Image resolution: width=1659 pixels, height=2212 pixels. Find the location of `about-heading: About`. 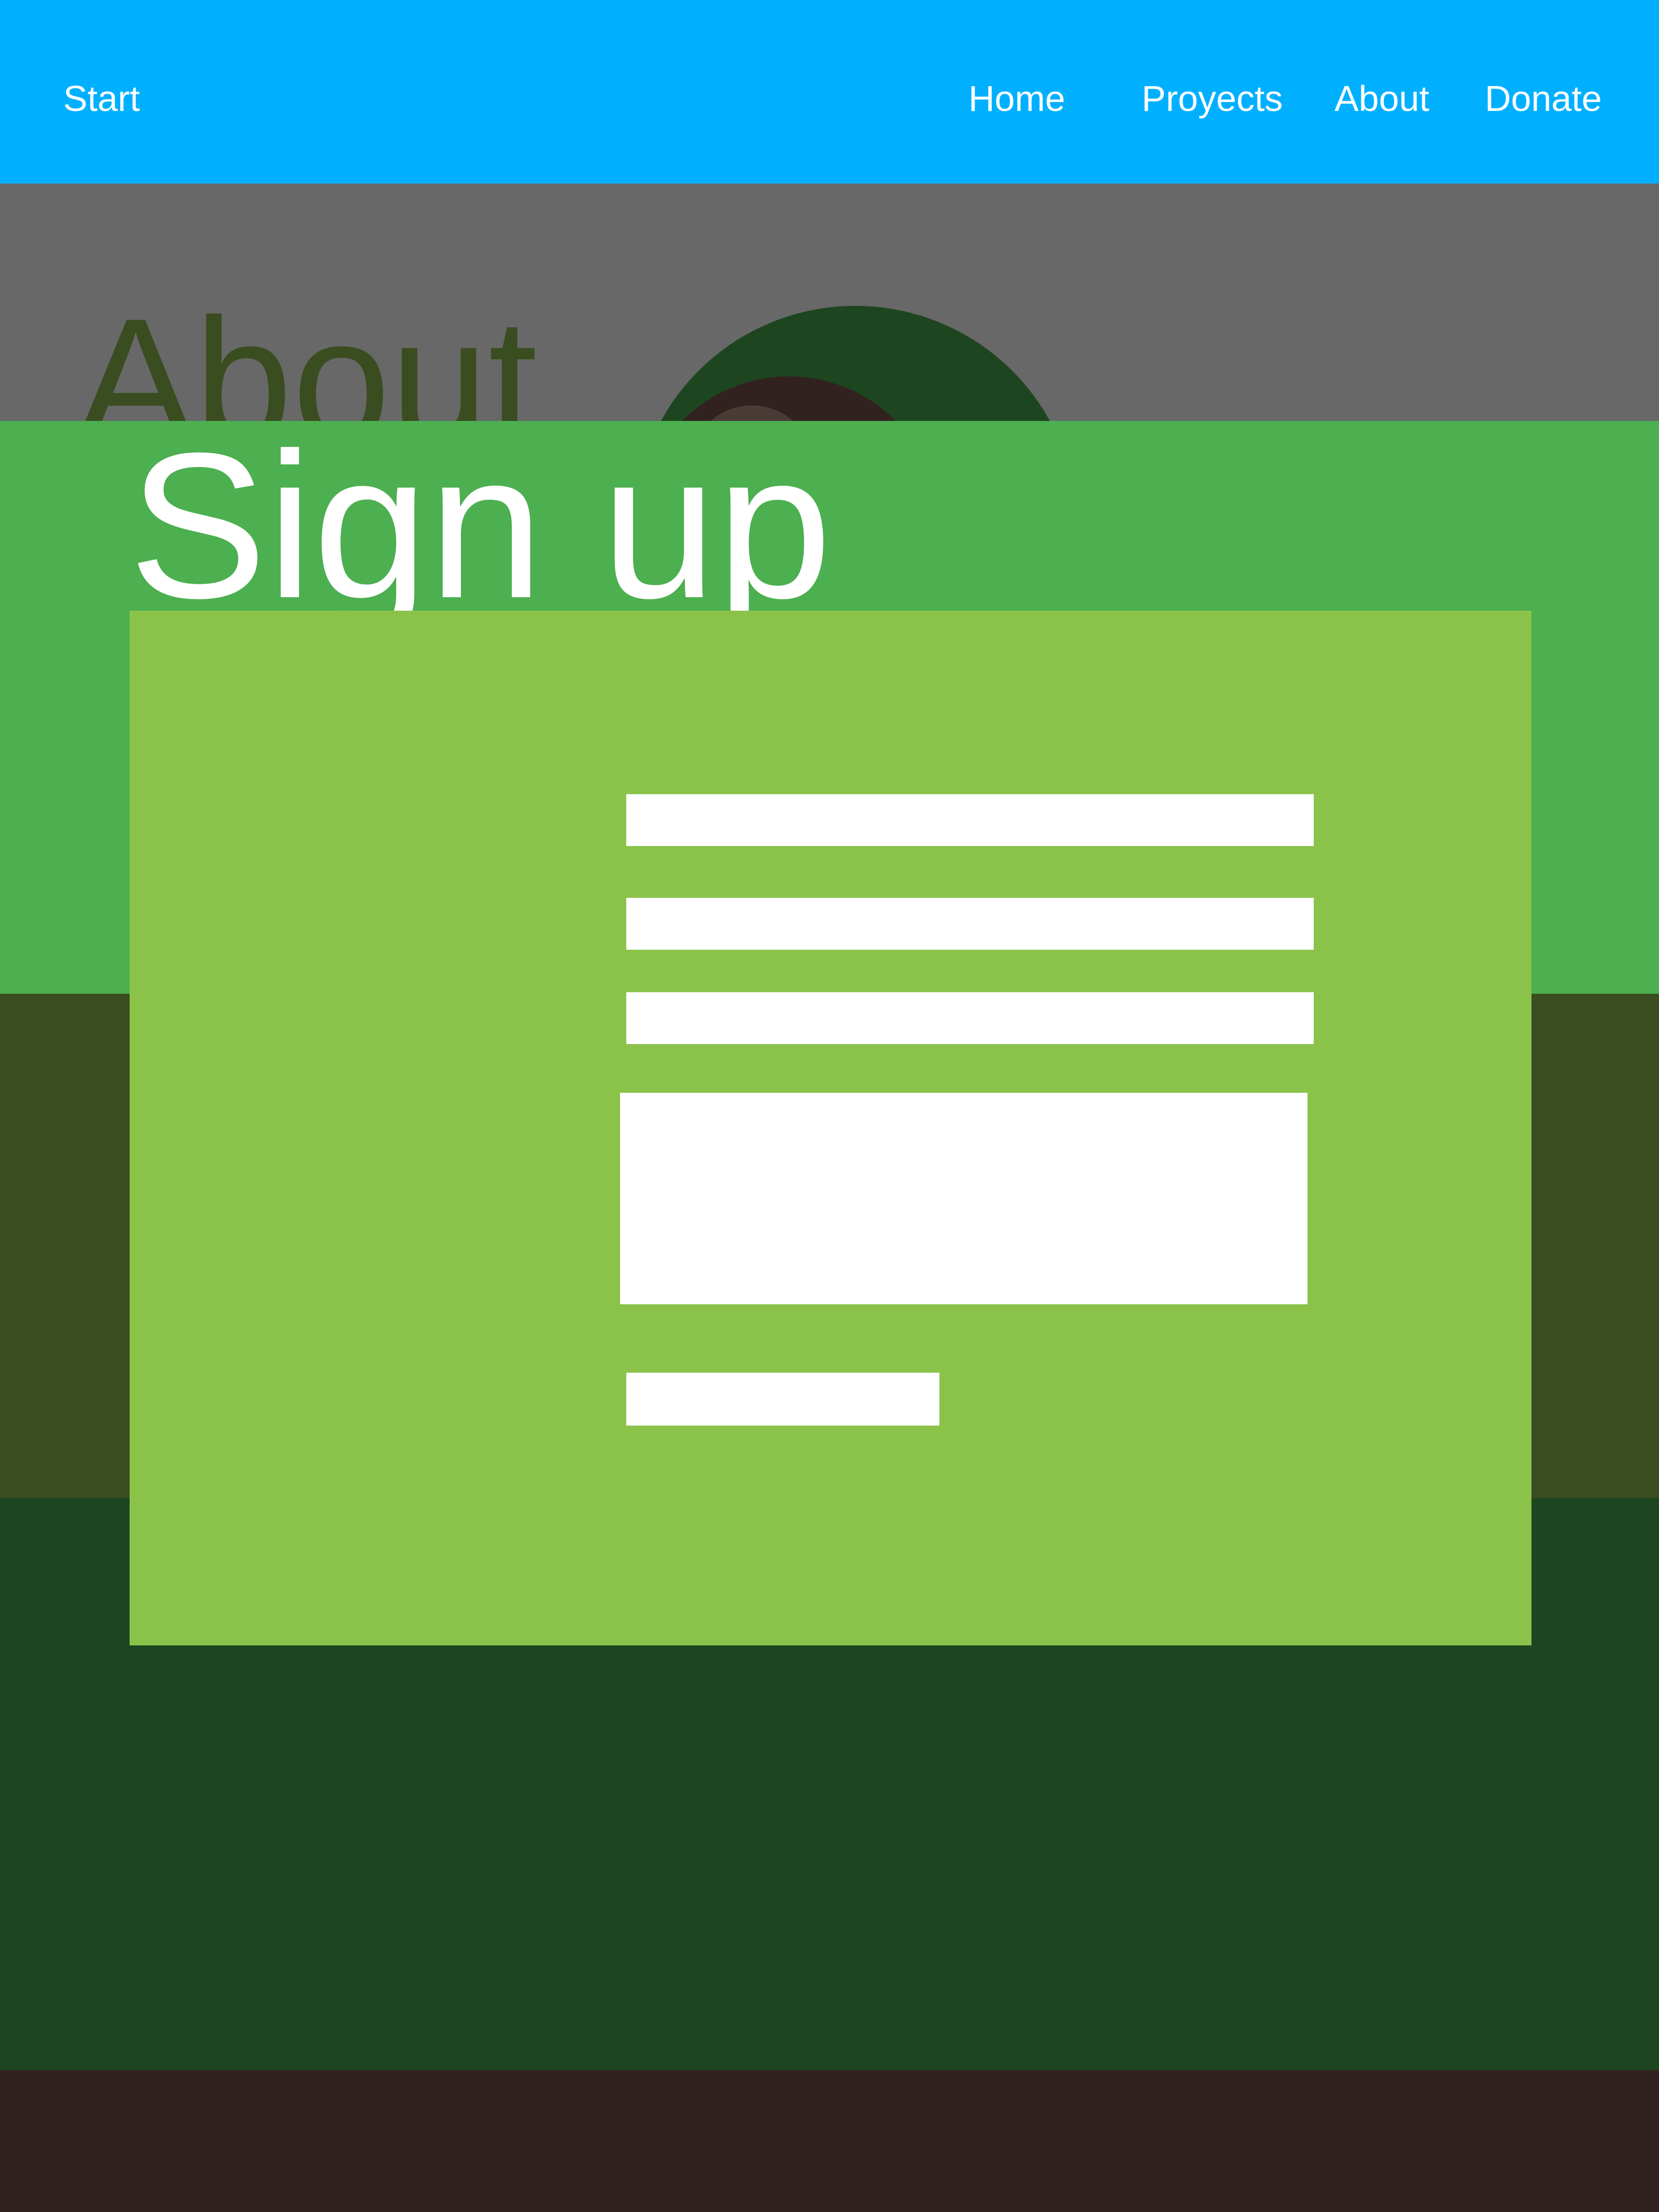

about-heading: About is located at coordinates (307, 351).